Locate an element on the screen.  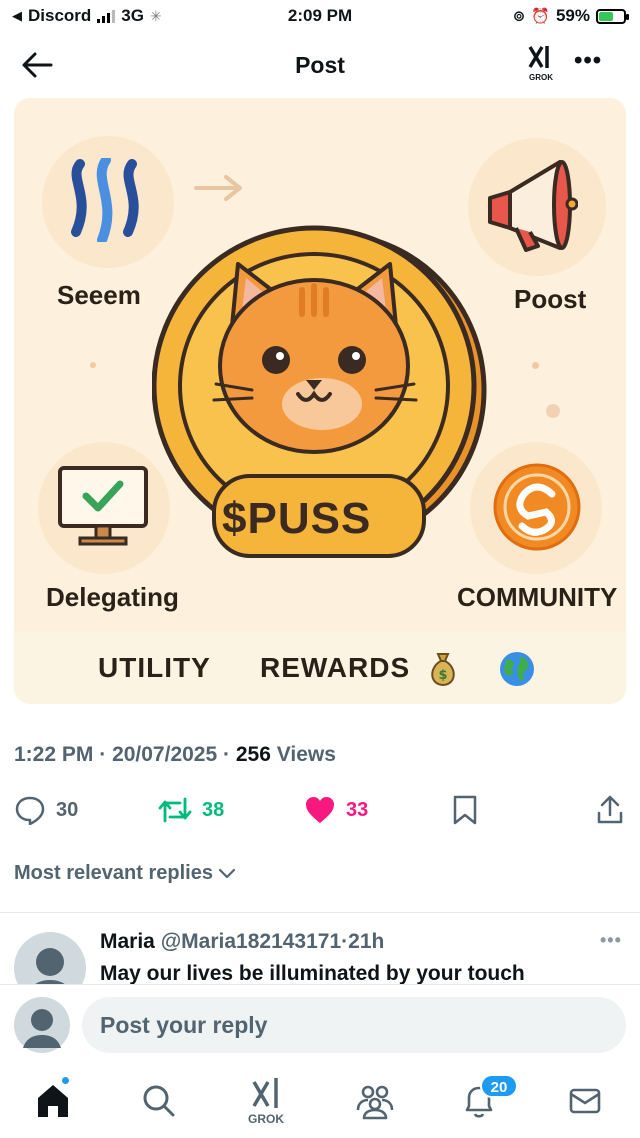
reply-more-button: ••• is located at coordinates (611, 940).